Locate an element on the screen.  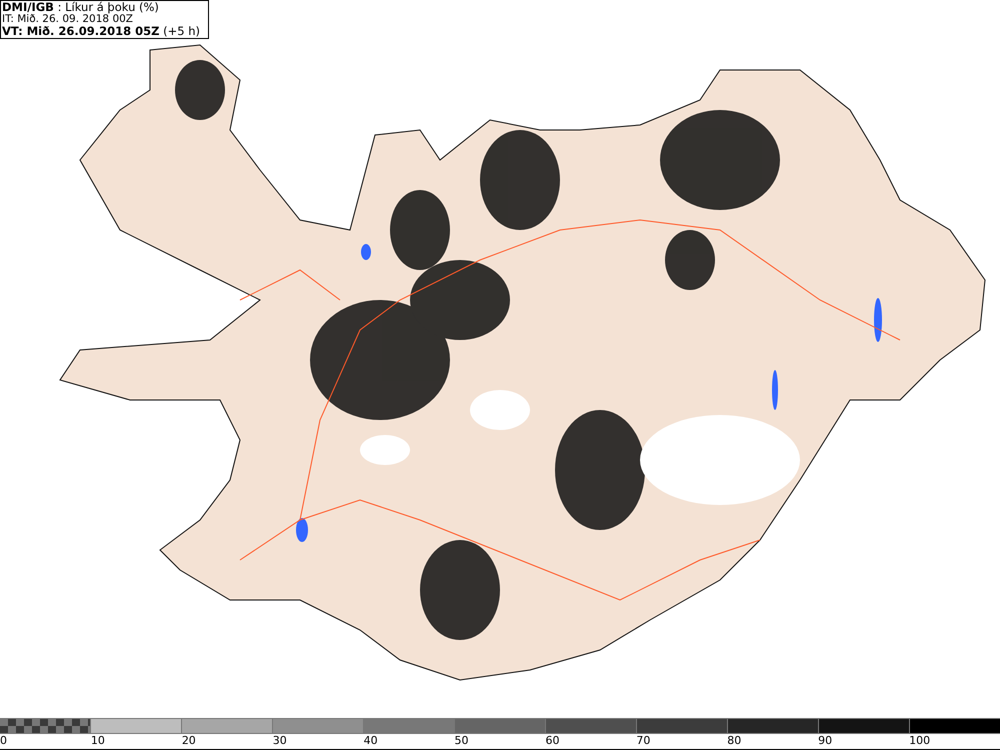
header-text: DMI/IGB : Líkur á þoku (%) is located at coordinates (81, 7).